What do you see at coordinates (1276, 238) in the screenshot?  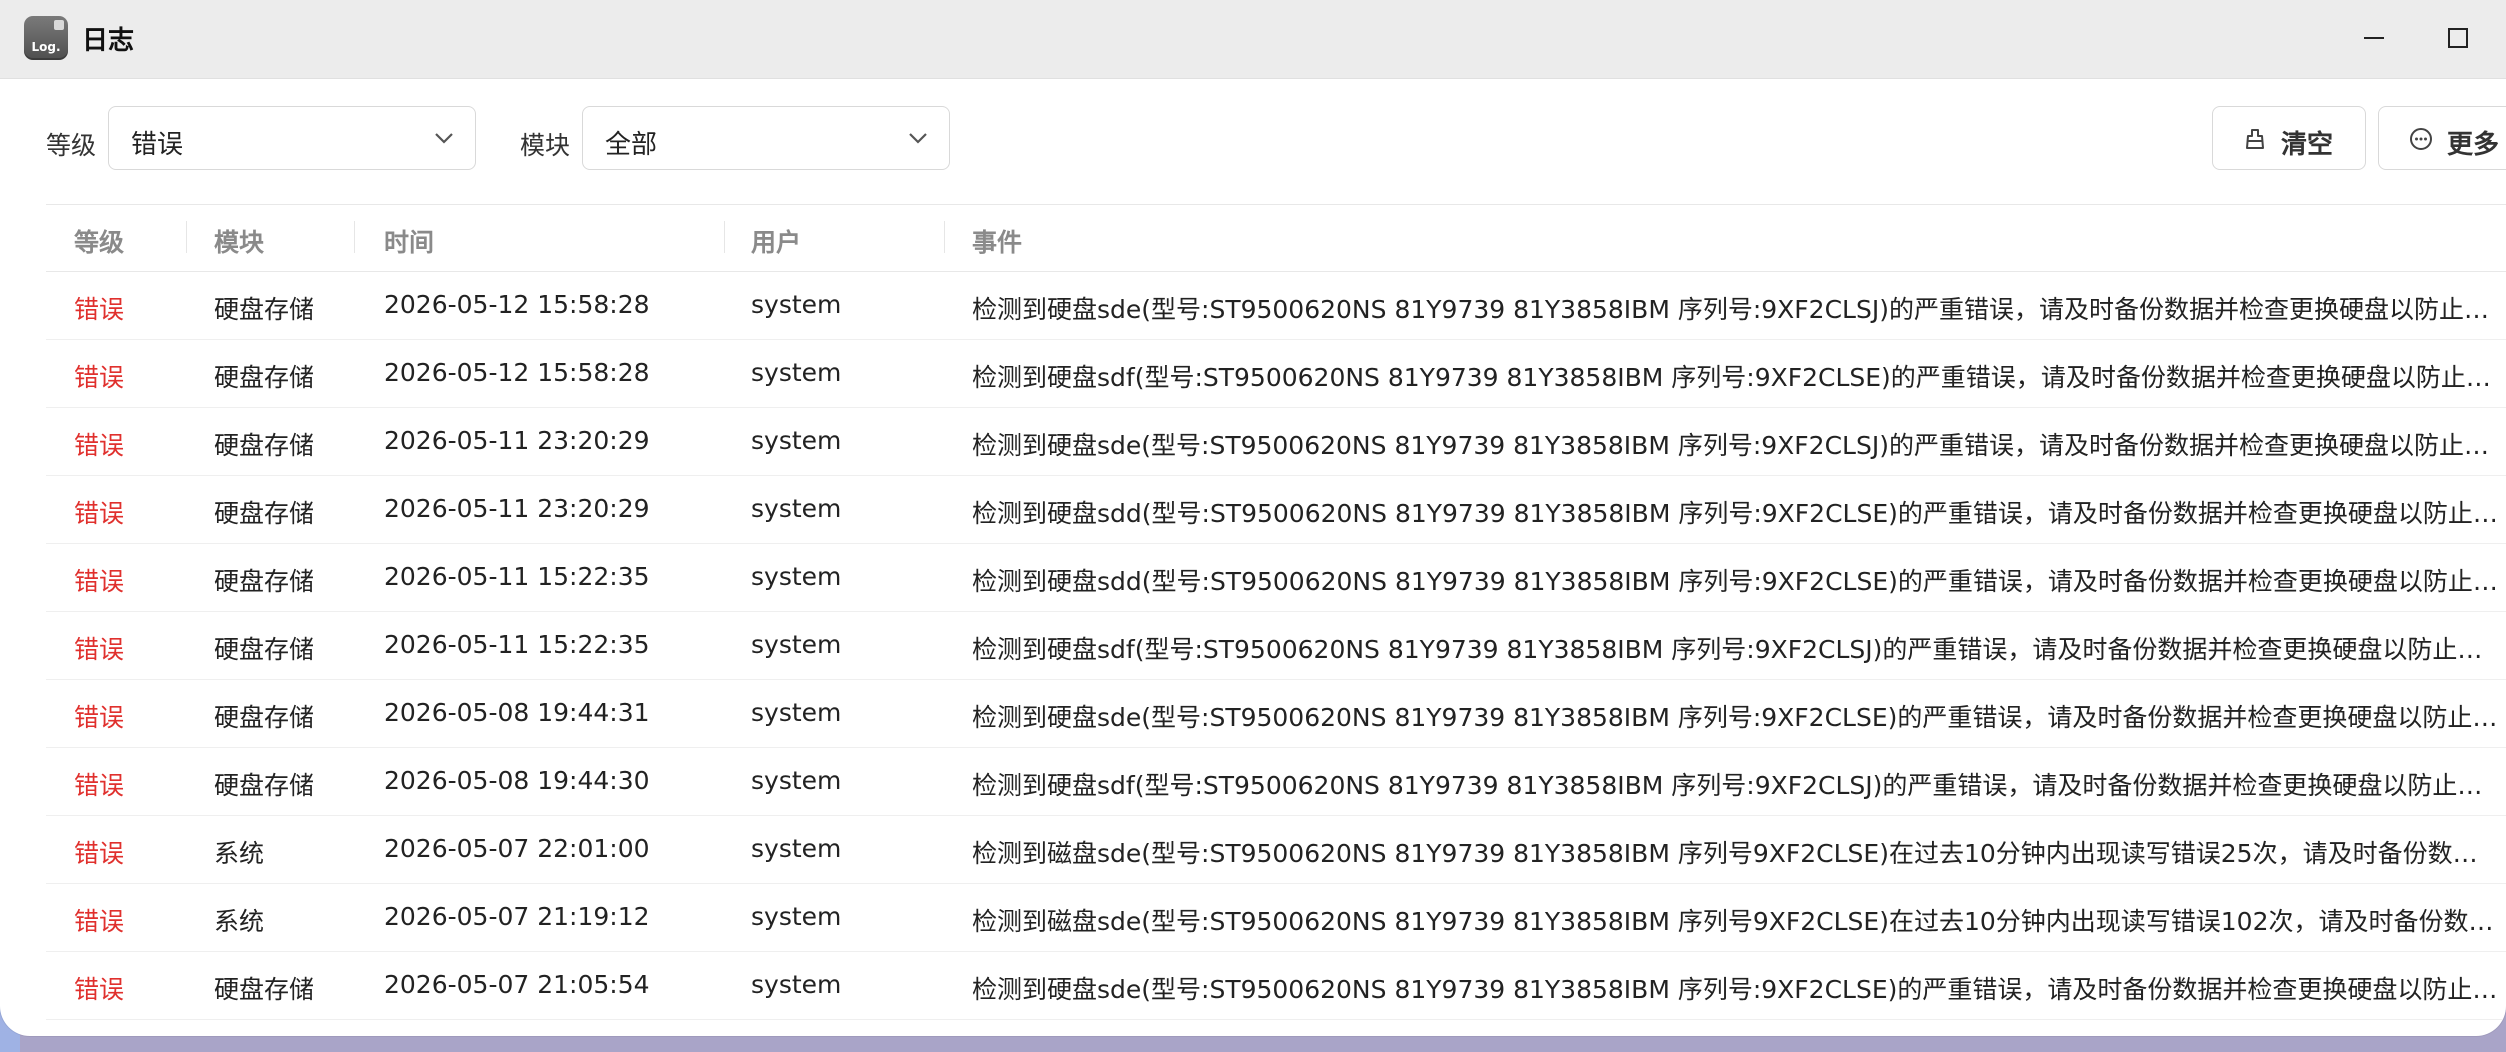 I see `table-header: 等级 模块 时间 用户 事件` at bounding box center [1276, 238].